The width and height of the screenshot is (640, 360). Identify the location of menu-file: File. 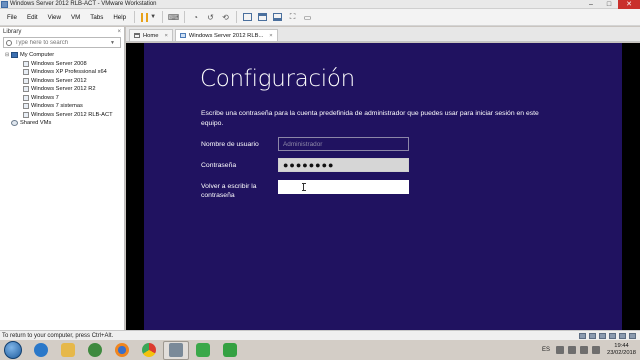
(12, 17).